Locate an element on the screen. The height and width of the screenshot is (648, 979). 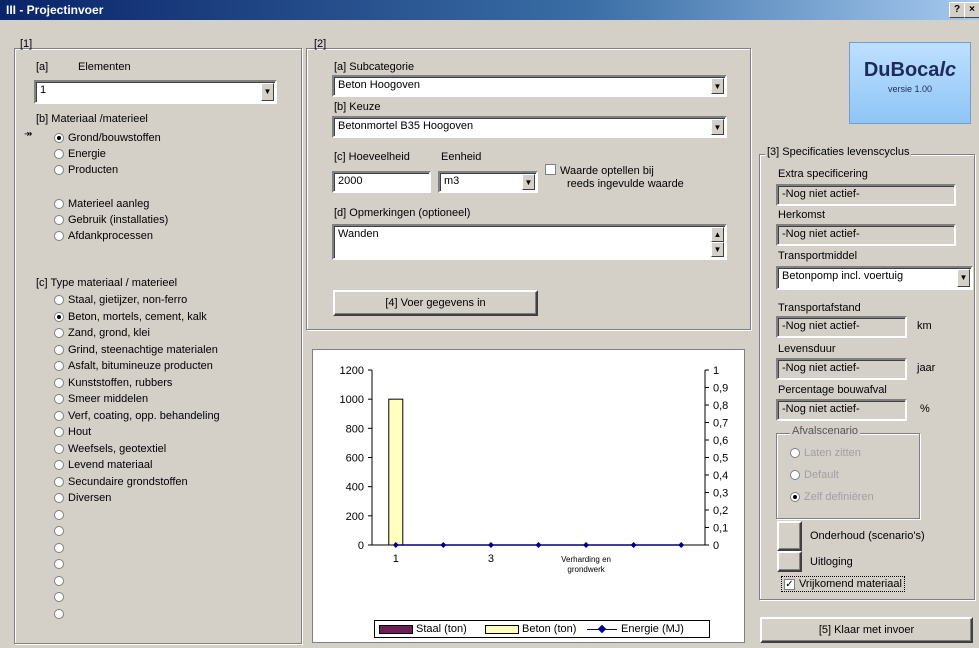
opmerkingen-value: Wanden is located at coordinates (358, 234).